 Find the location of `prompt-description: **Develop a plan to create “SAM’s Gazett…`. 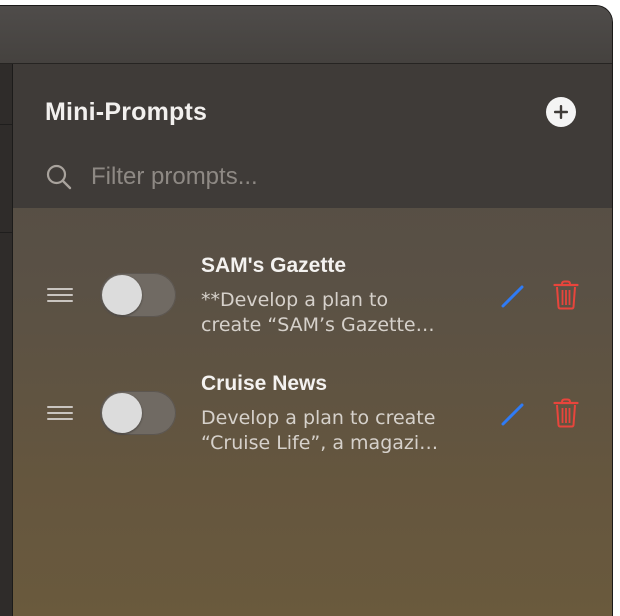

prompt-description: **Develop a plan to create “SAM’s Gazett… is located at coordinates (318, 312).